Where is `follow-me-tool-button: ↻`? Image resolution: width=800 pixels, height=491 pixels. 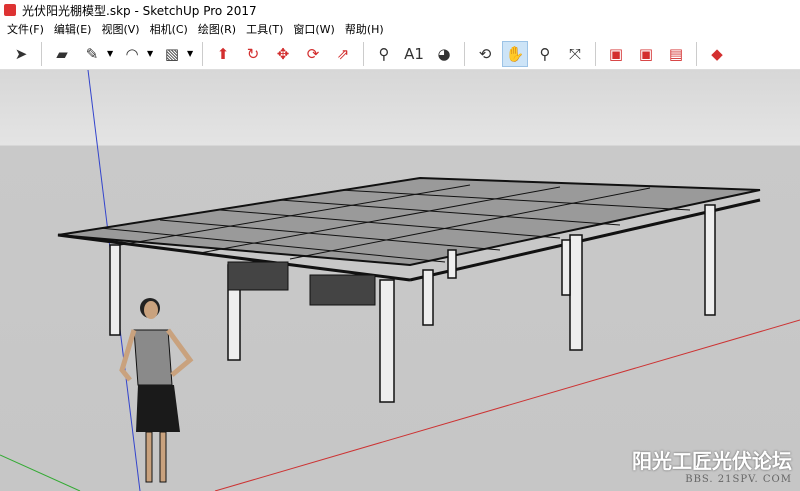
follow-me-tool-button: ↻ is located at coordinates (253, 54).